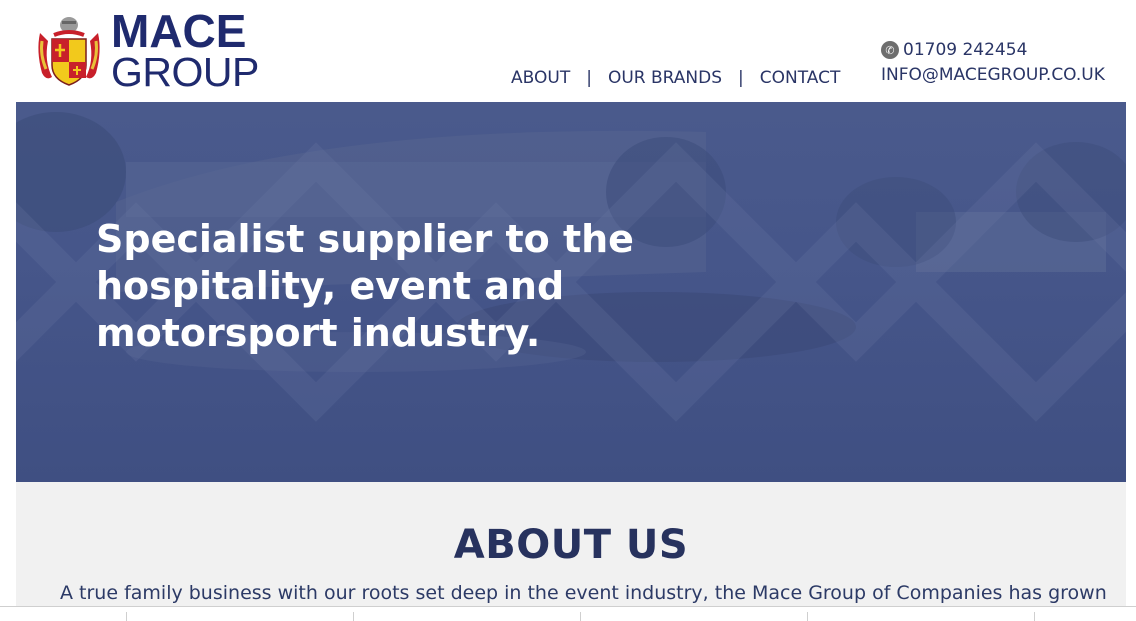 This screenshot has height=621, width=1136. I want to click on brand-name-top: MACE, so click(179, 31).